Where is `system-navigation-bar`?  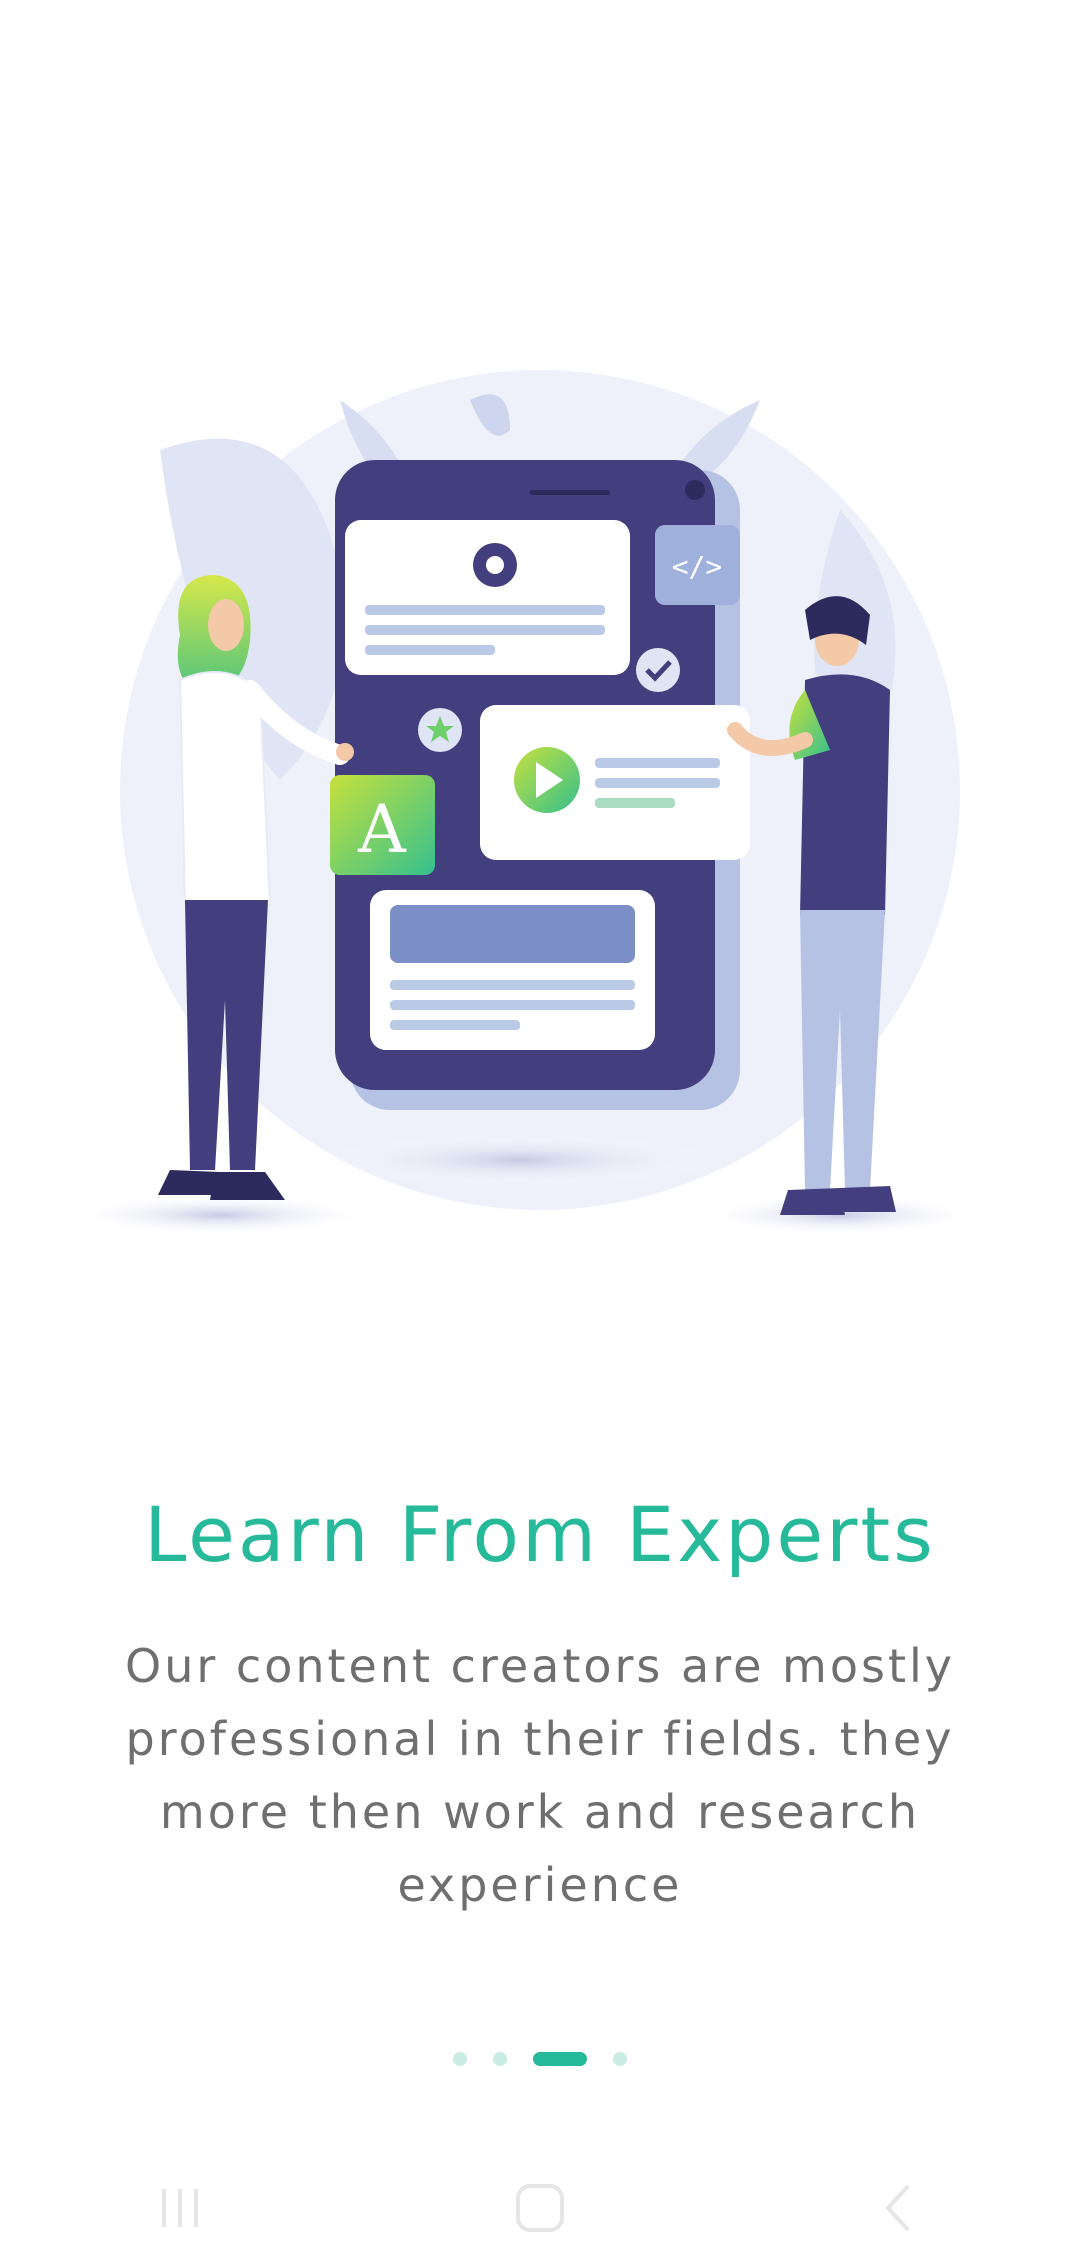 system-navigation-bar is located at coordinates (540, 2208).